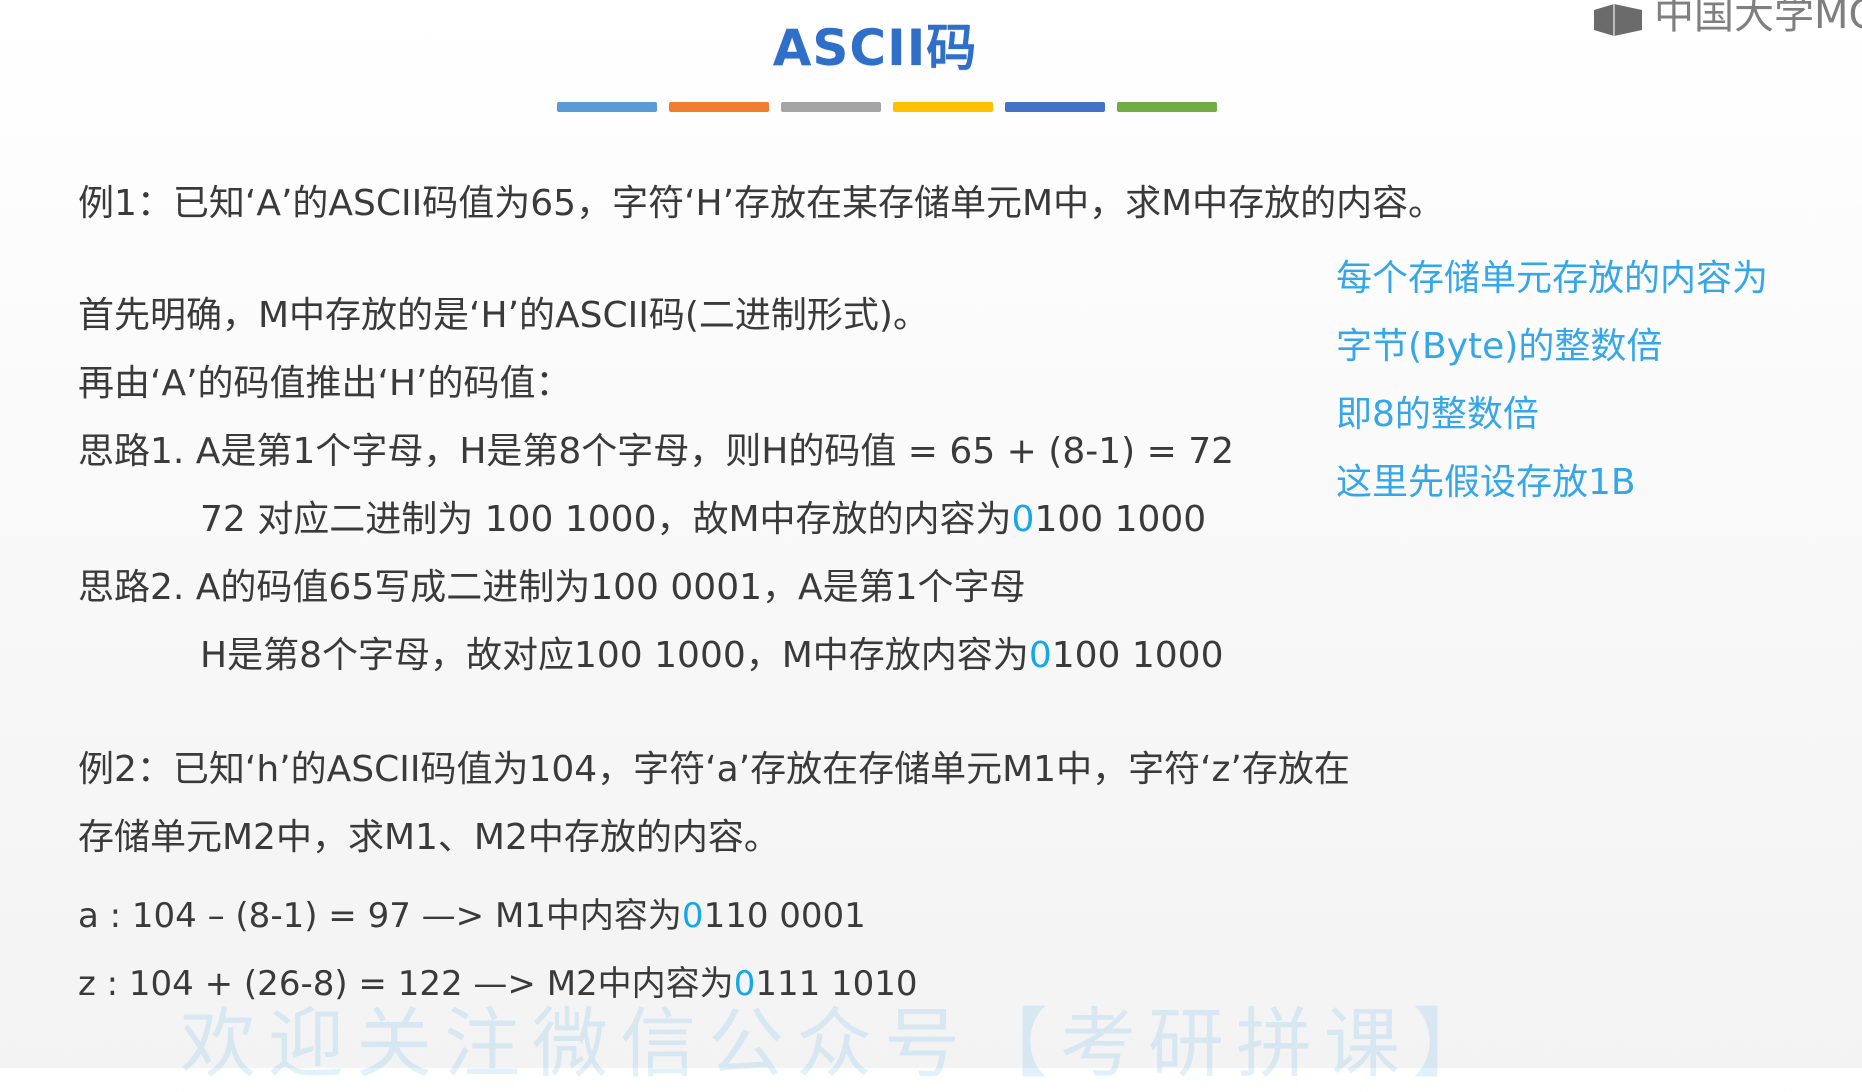 The image size is (1862, 1092). Describe the element at coordinates (692, 916) in the screenshot. I see `calc-a-highlight: 0` at that location.